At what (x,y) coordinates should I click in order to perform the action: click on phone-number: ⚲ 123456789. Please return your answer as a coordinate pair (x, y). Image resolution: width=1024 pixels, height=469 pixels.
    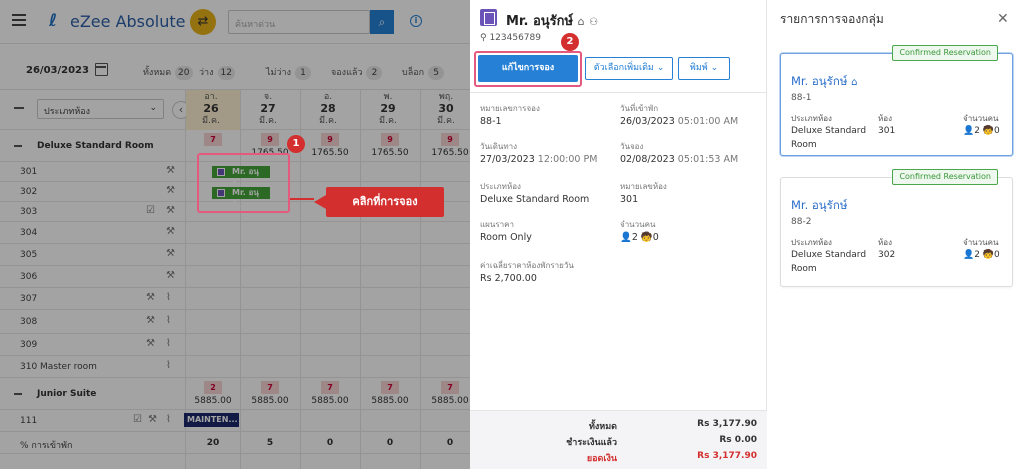
    Looking at the image, I should click on (510, 38).